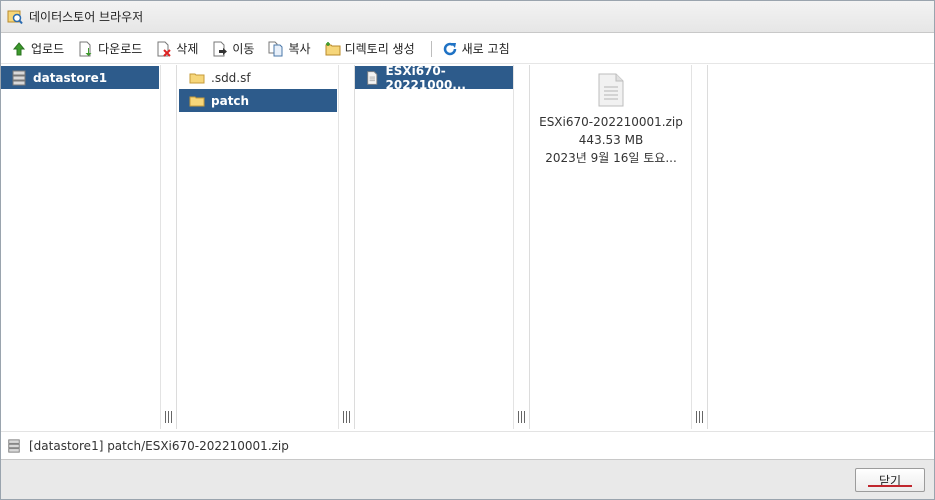  I want to click on preview-file-size: 443.53 MB, so click(611, 140).